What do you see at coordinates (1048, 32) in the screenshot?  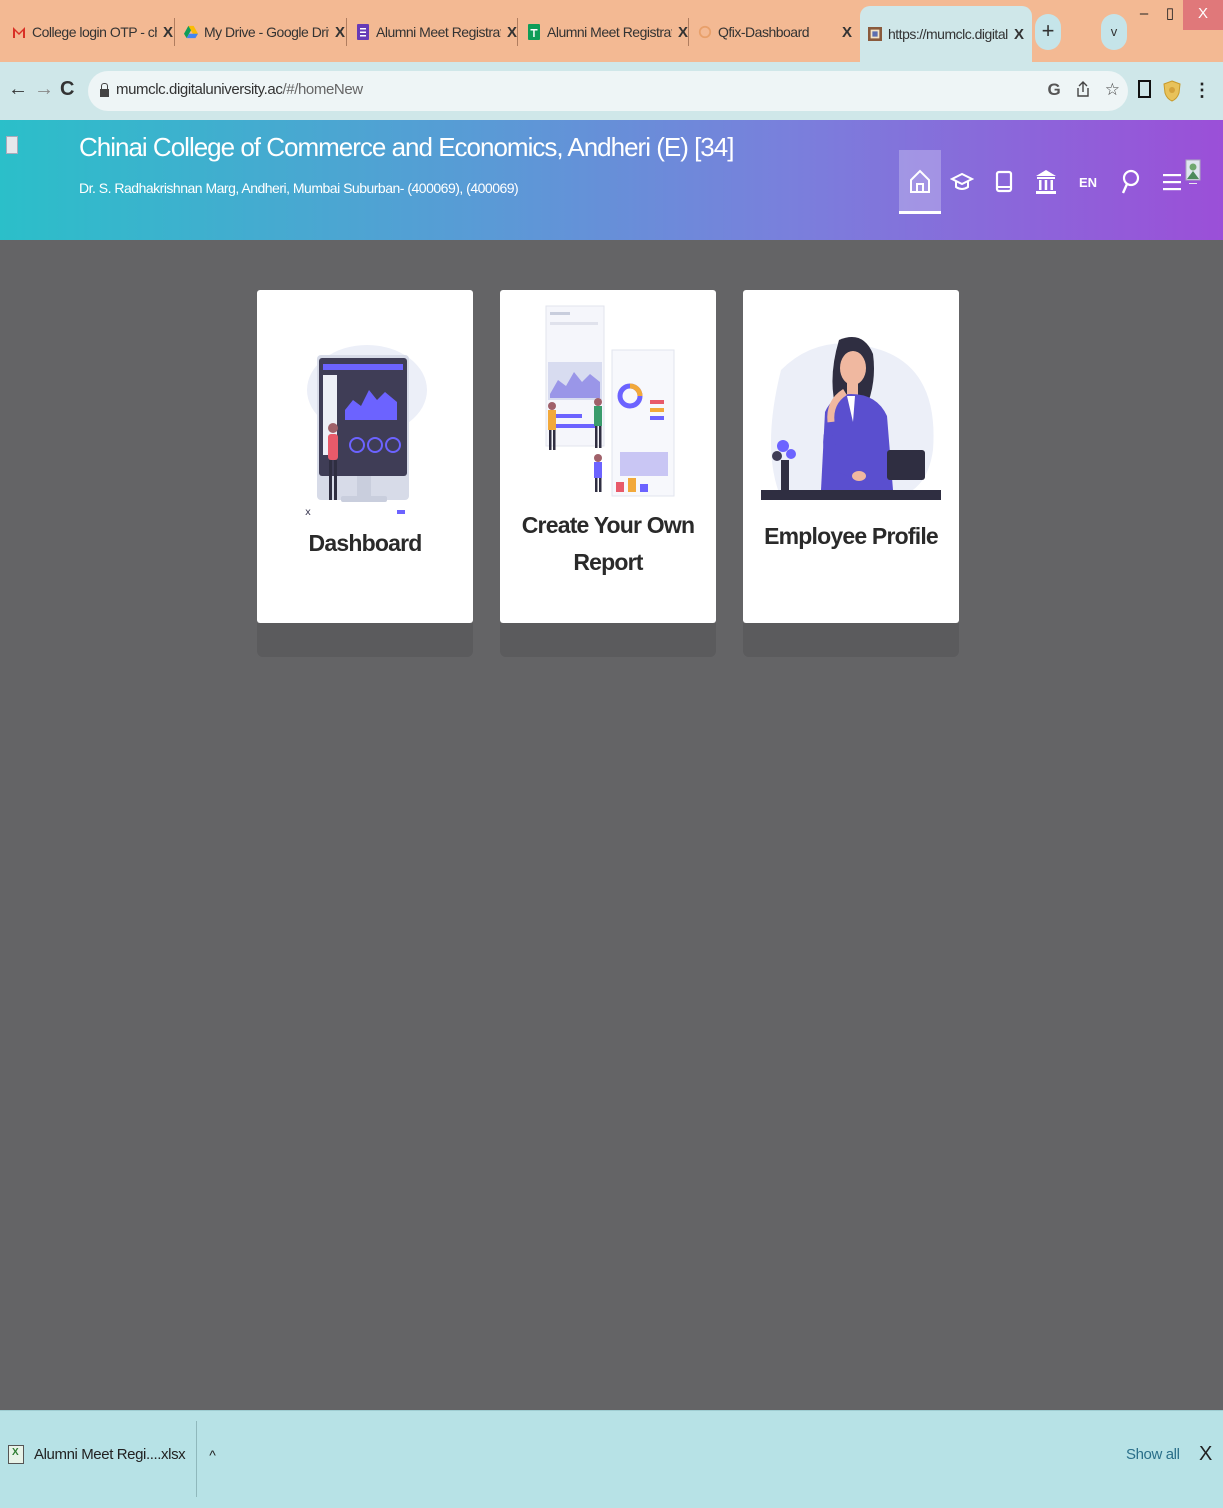 I see `new-tab-button: +` at bounding box center [1048, 32].